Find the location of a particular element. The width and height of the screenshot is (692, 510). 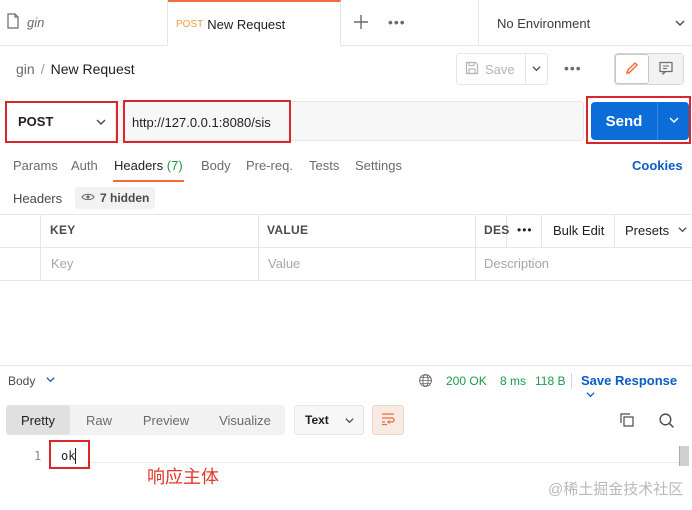

body-highlight-box is located at coordinates (69, 454).